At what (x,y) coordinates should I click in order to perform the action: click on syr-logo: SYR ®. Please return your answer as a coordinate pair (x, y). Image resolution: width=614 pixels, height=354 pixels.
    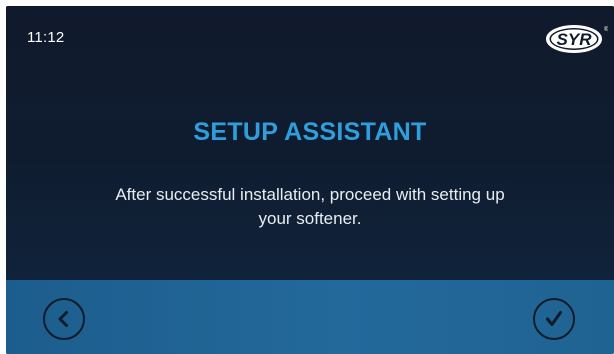
    Looking at the image, I should click on (577, 39).